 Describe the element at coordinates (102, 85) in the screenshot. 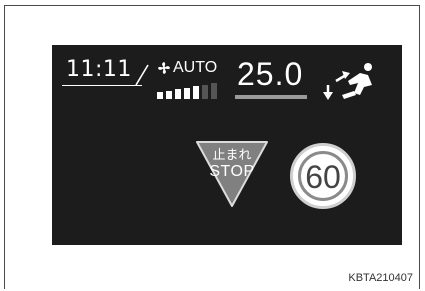

I see `clock-underline` at that location.